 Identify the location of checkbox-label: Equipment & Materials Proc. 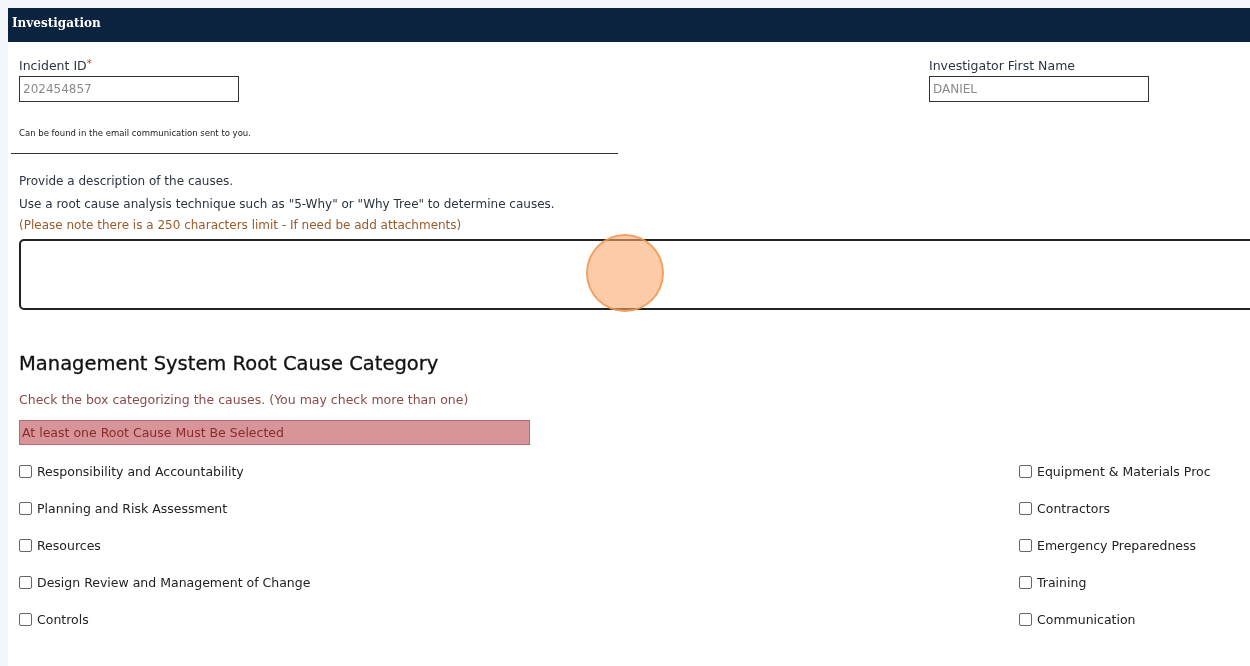
(1124, 471).